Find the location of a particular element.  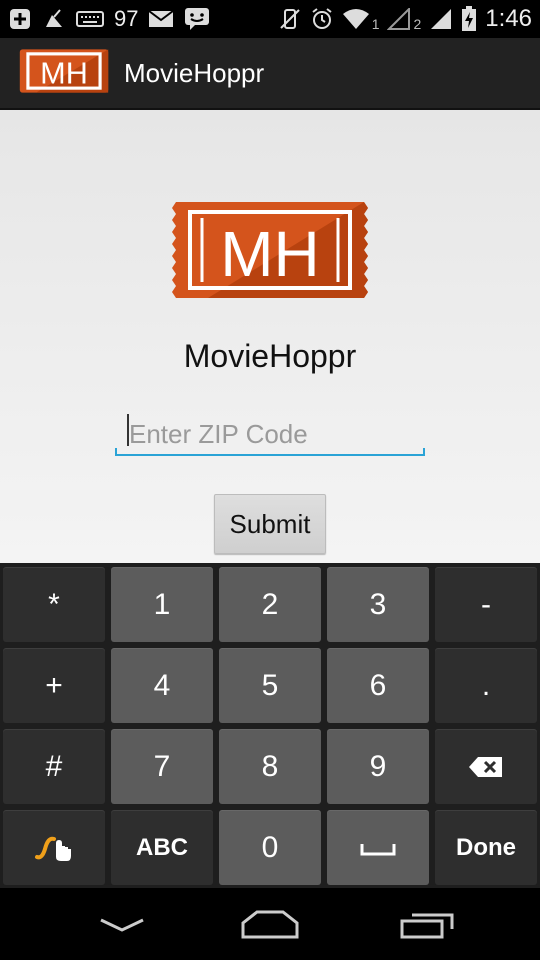

battery-percent-label: 97 is located at coordinates (126, 18).